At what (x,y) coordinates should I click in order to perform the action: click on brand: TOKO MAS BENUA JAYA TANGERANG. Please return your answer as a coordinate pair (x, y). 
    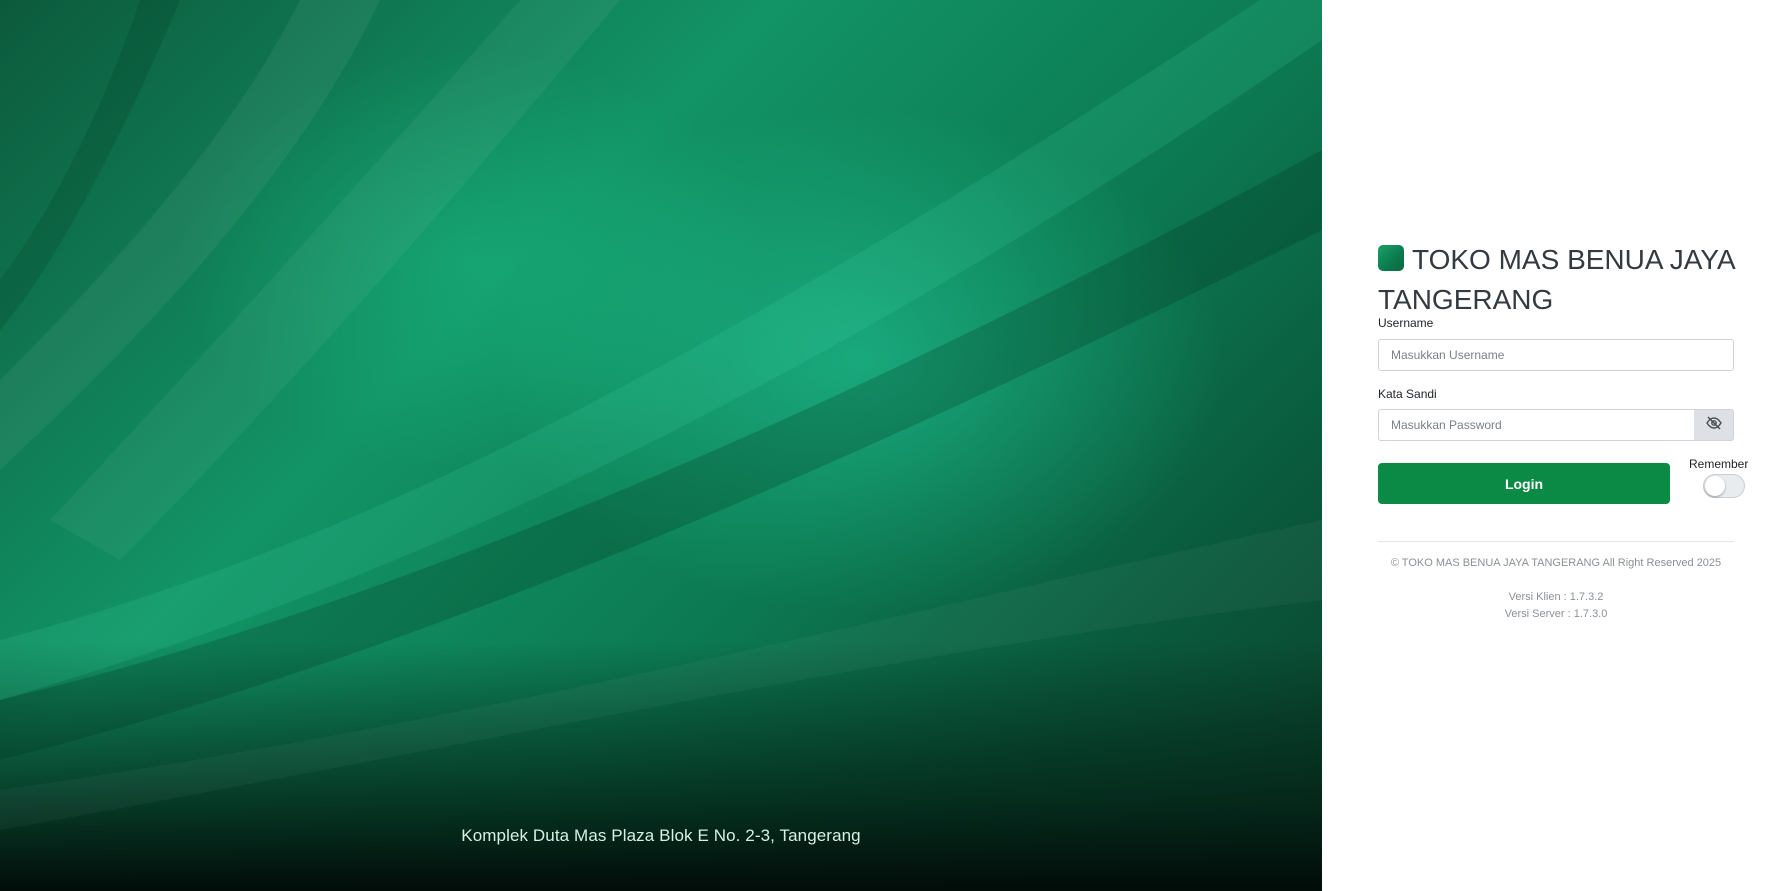
    Looking at the image, I should click on (1563, 280).